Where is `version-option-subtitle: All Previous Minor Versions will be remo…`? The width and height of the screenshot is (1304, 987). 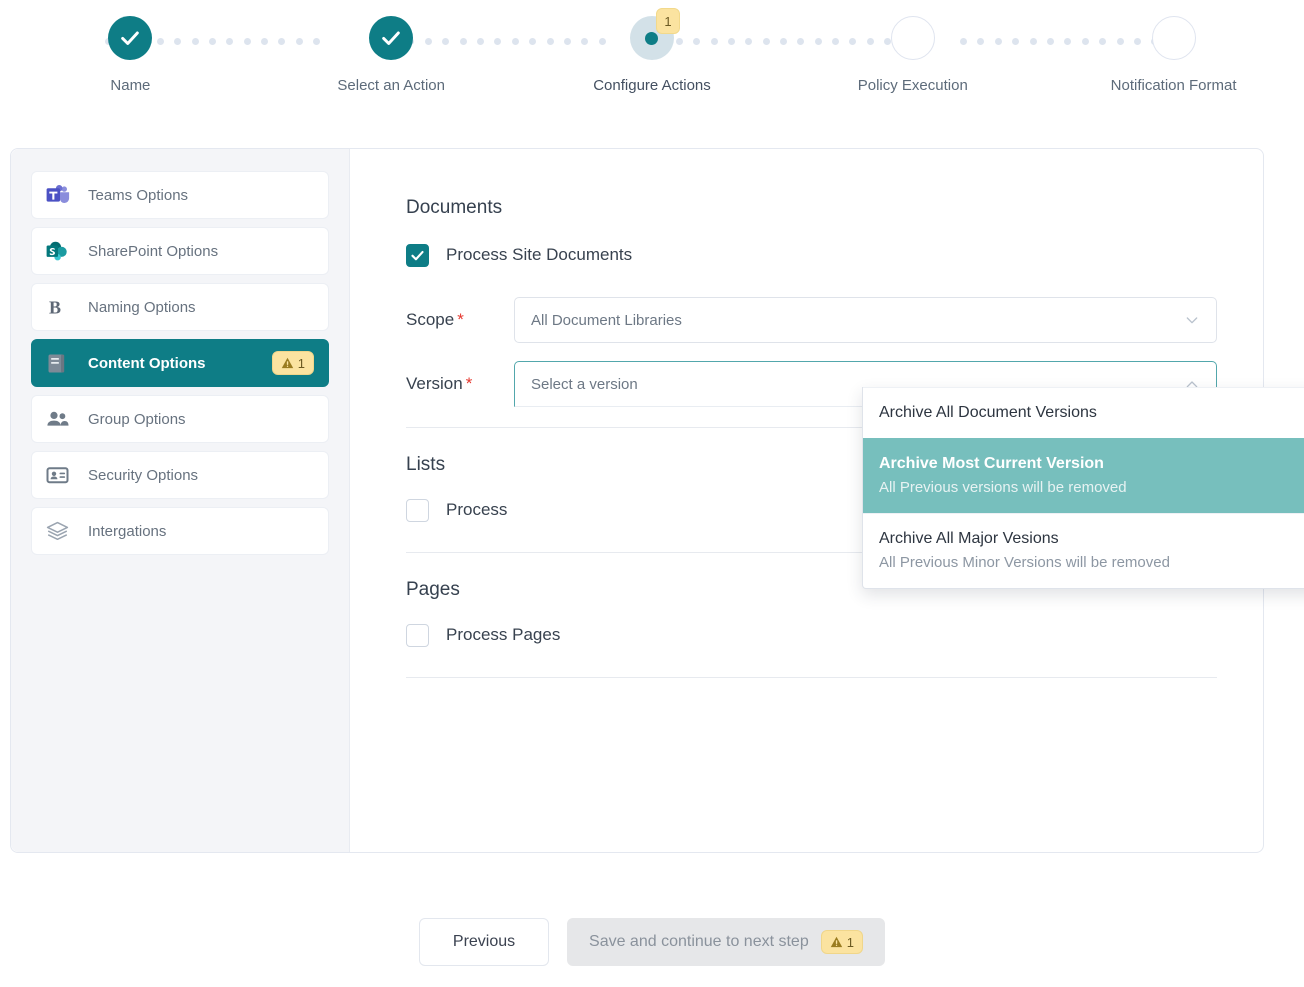
version-option-subtitle: All Previous Minor Versions will be remo… is located at coordinates (1024, 562).